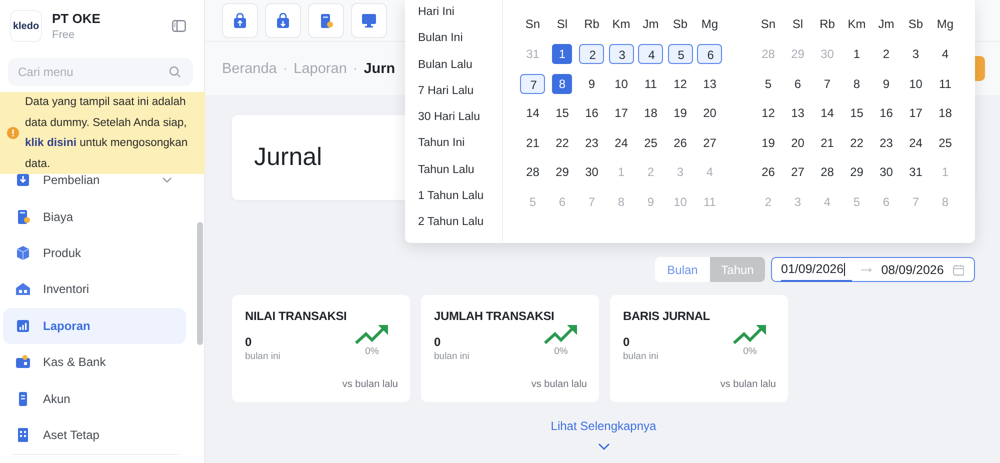 The image size is (1000, 463). I want to click on chart-icon, so click(23, 326).